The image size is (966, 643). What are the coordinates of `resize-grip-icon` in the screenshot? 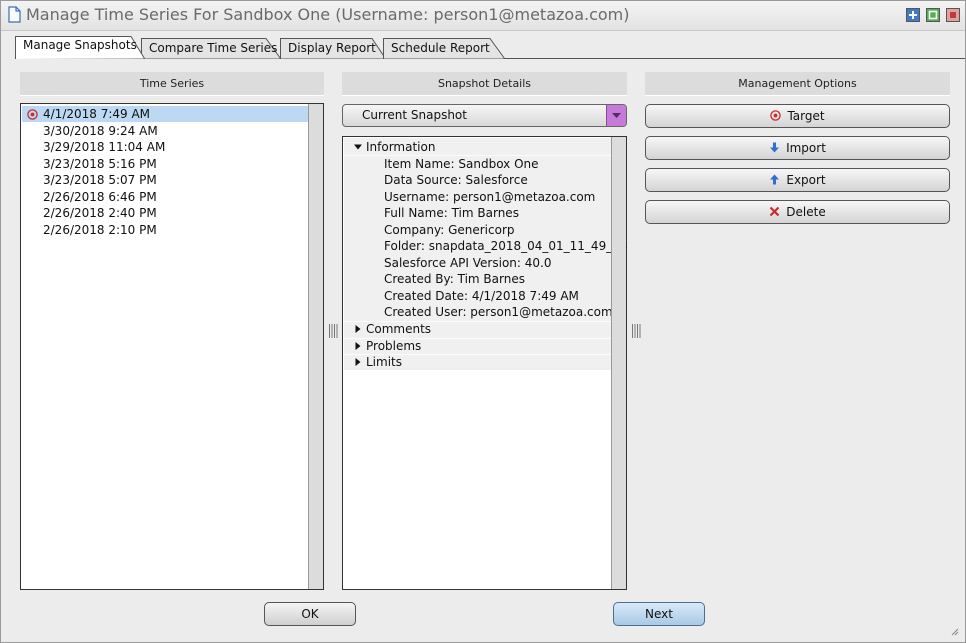 It's located at (954, 631).